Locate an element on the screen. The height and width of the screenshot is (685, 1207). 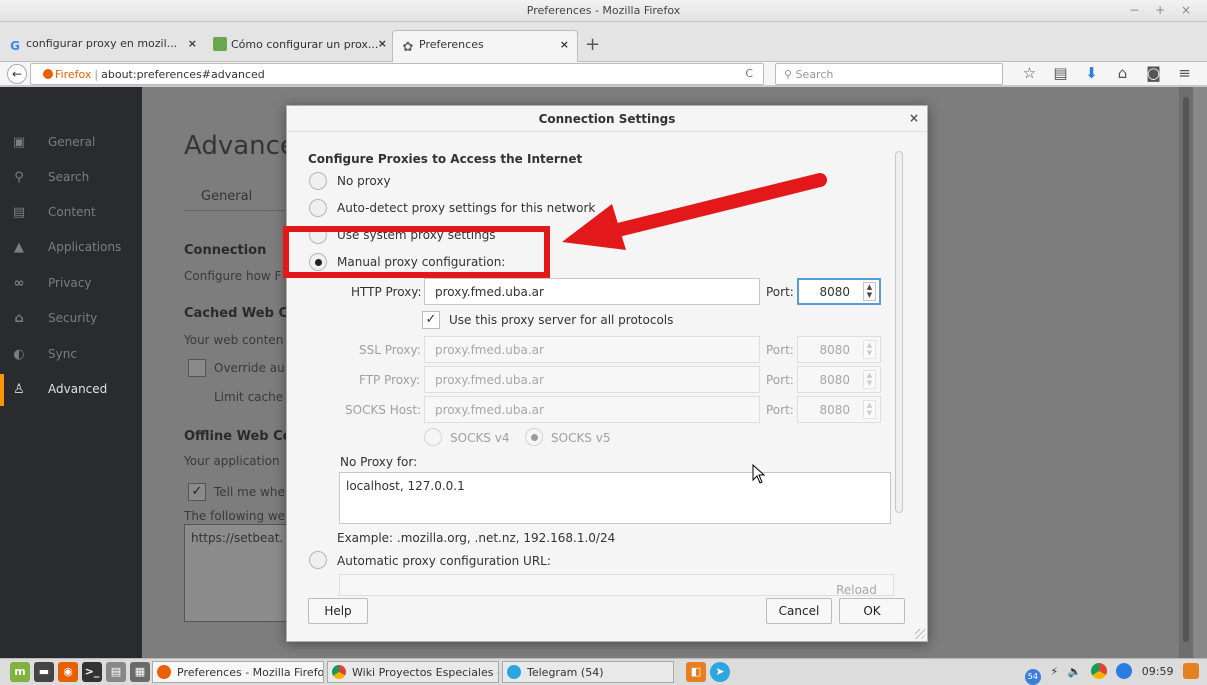
sidebar-item-advanced: ♙ Advanced is located at coordinates (71, 390).